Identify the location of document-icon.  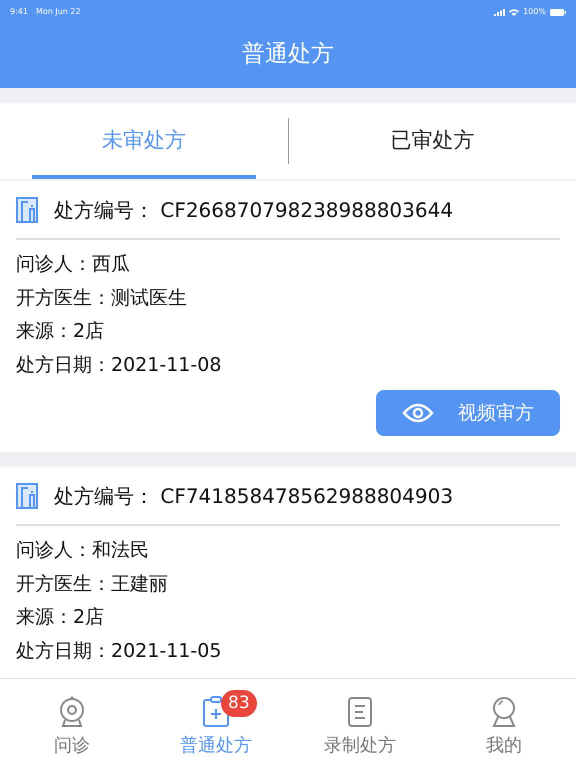
(360, 712).